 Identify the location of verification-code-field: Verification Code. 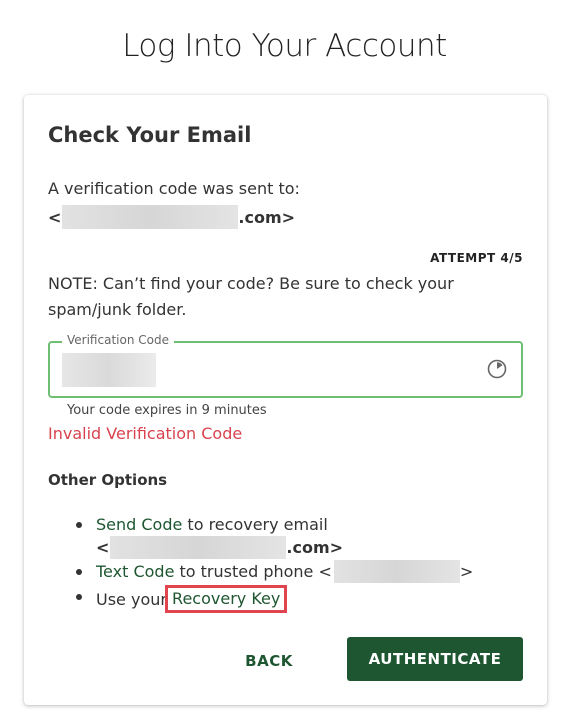
(285, 365).